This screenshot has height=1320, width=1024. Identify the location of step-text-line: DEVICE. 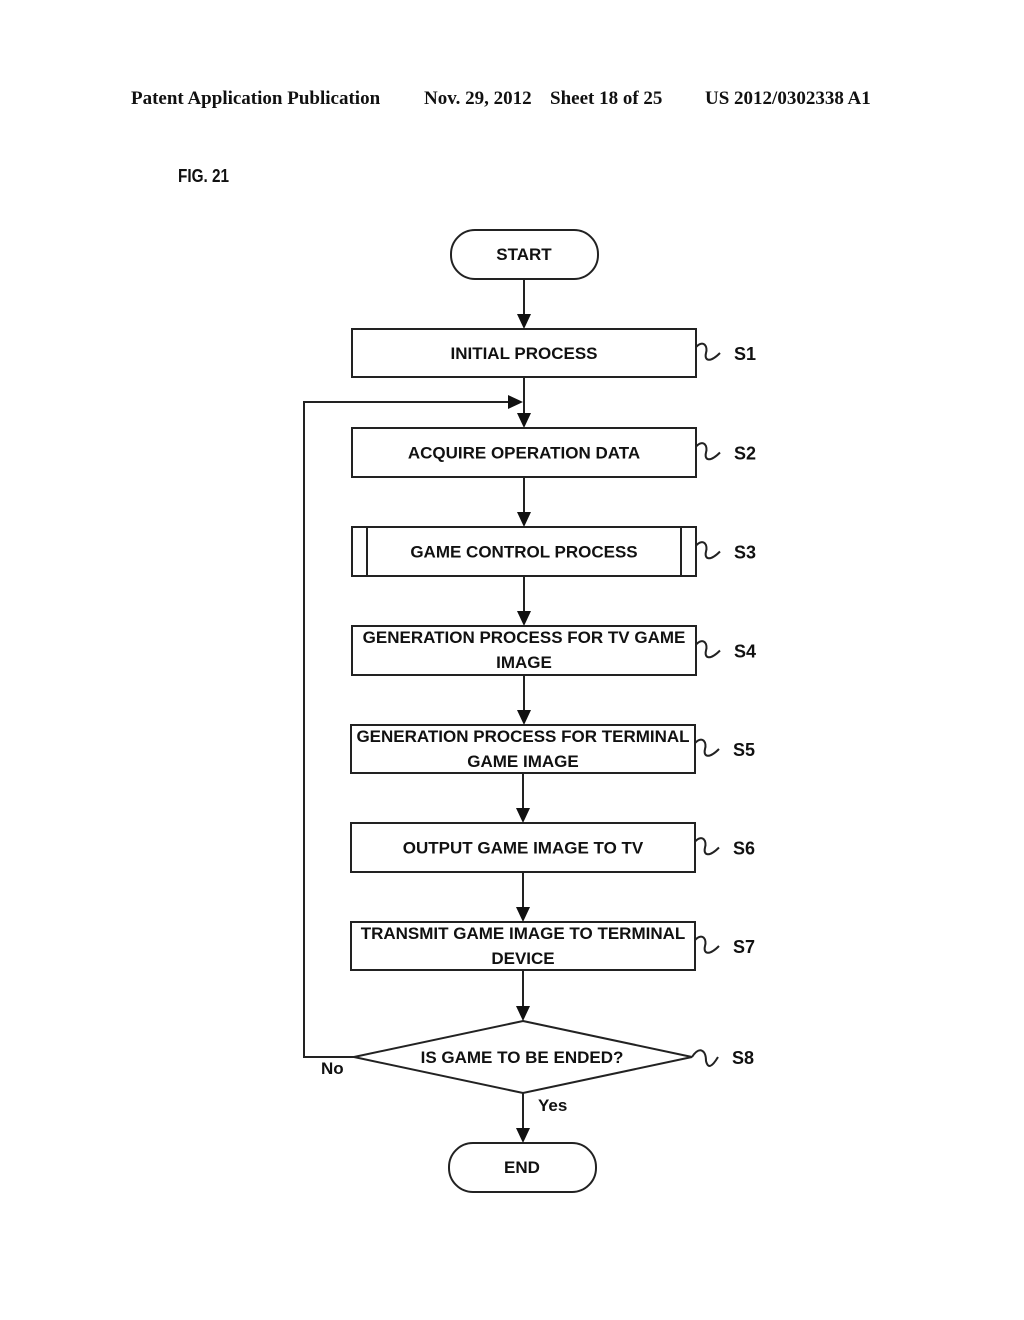
(522, 958).